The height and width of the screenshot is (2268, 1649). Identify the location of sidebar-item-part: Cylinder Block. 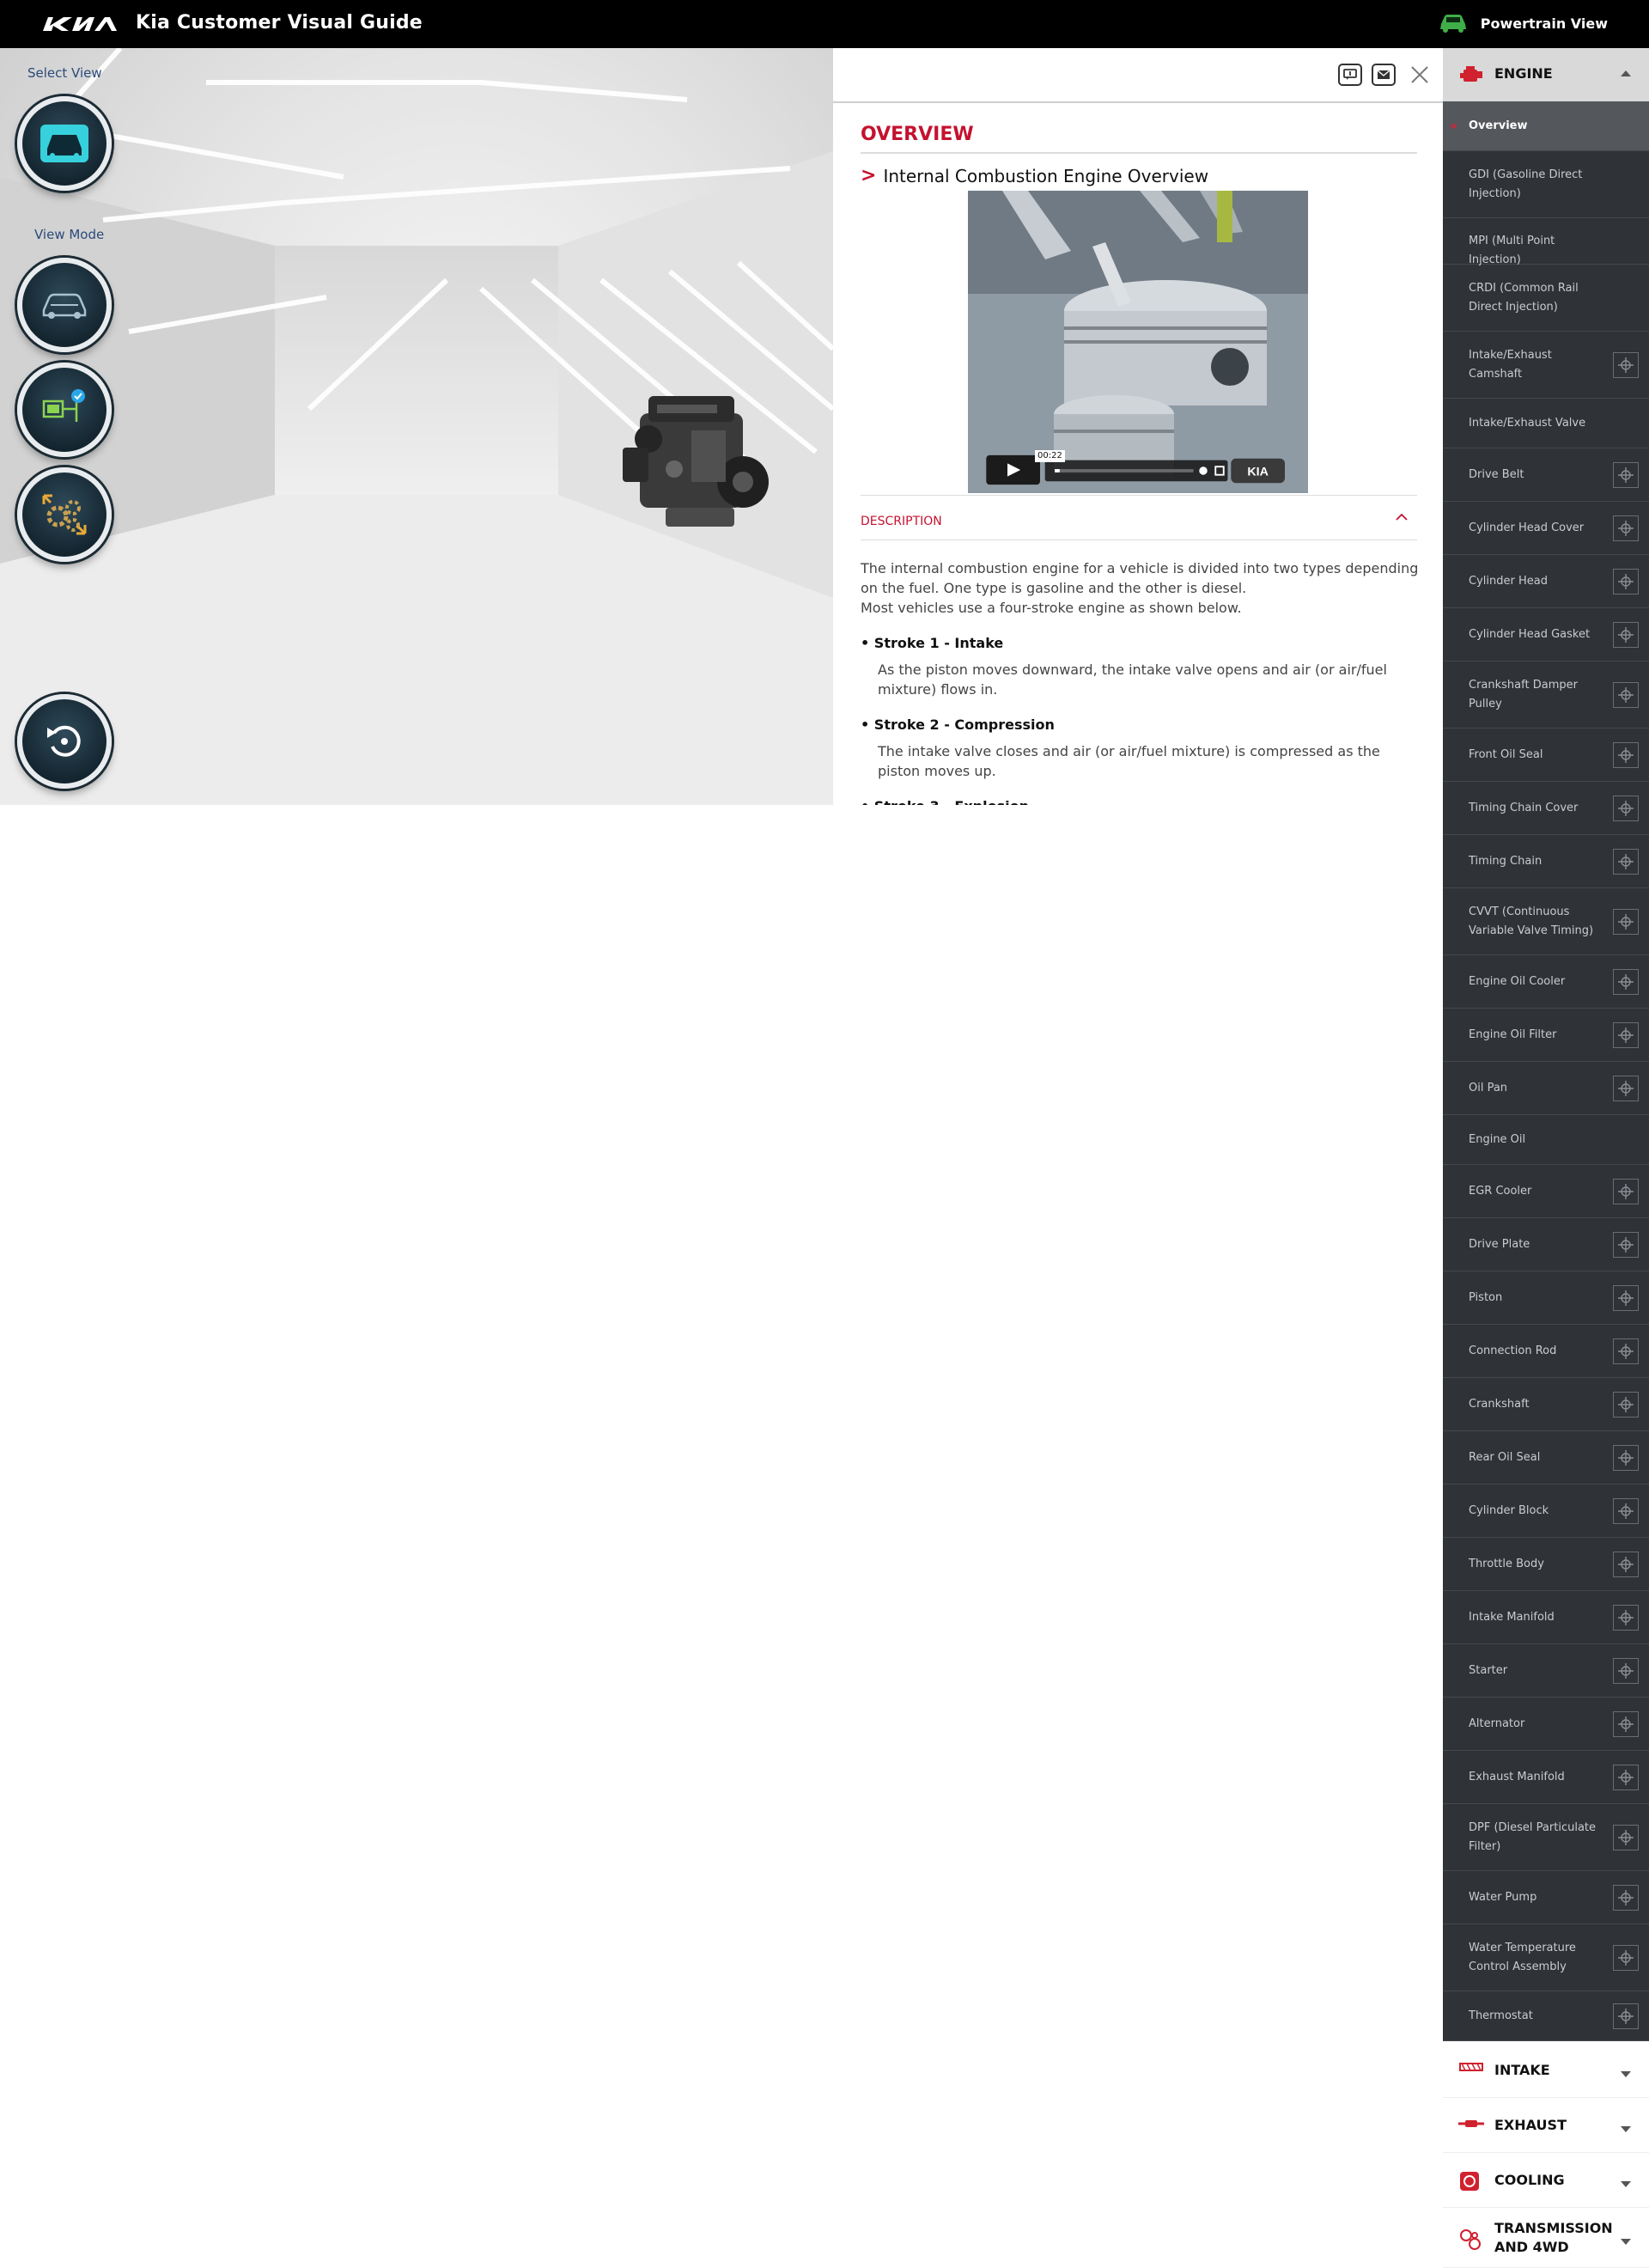
(1546, 1511).